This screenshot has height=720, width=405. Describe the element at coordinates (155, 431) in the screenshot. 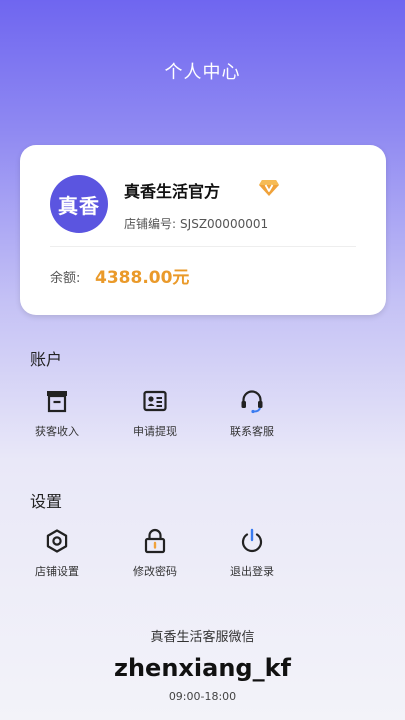

I see `menu-label: 申请提现` at that location.